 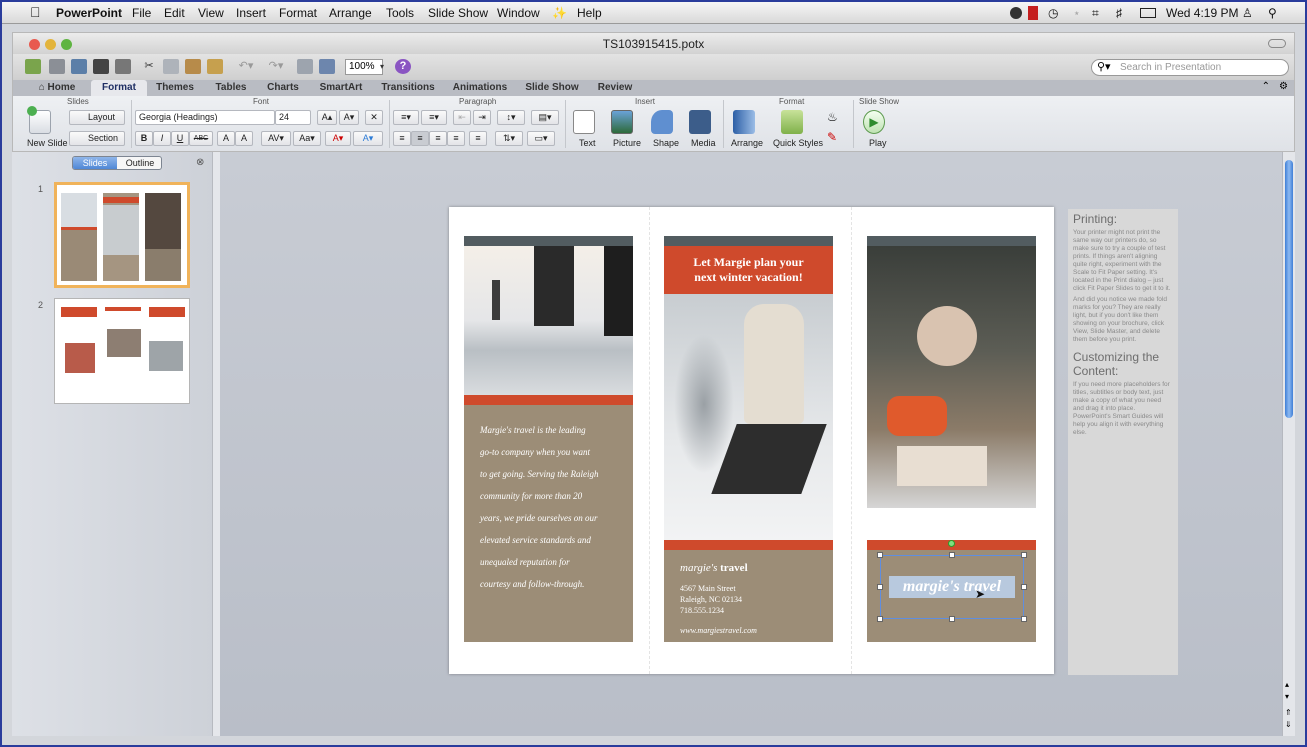 What do you see at coordinates (951, 377) in the screenshot?
I see `family-sled-photo` at bounding box center [951, 377].